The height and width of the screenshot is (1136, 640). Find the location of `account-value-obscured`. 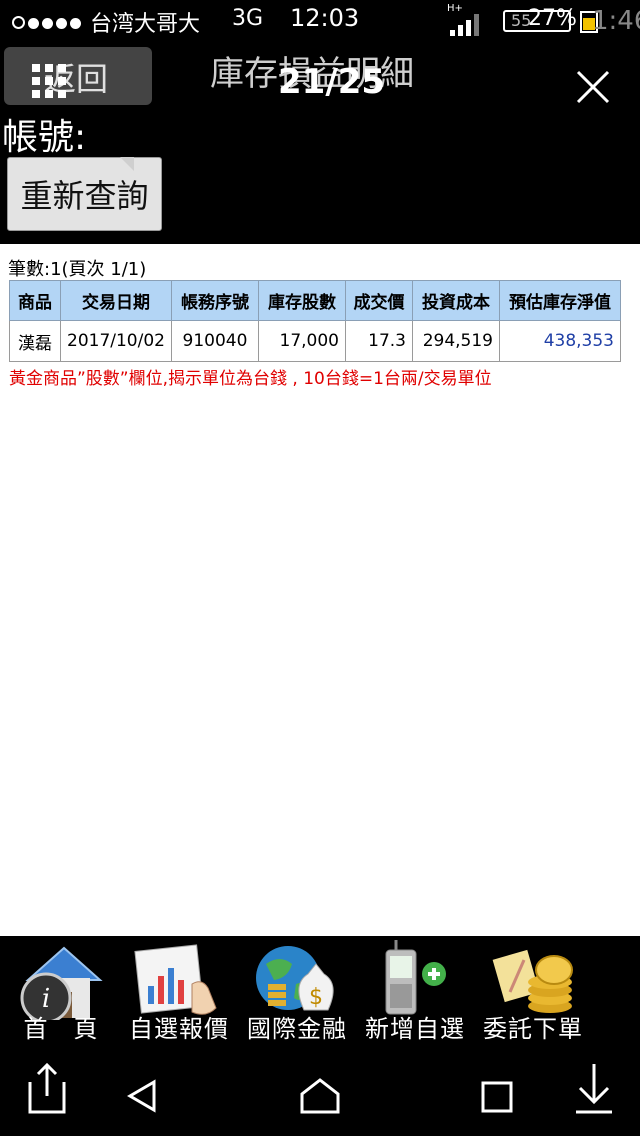

account-value-obscured is located at coordinates (252, 131).